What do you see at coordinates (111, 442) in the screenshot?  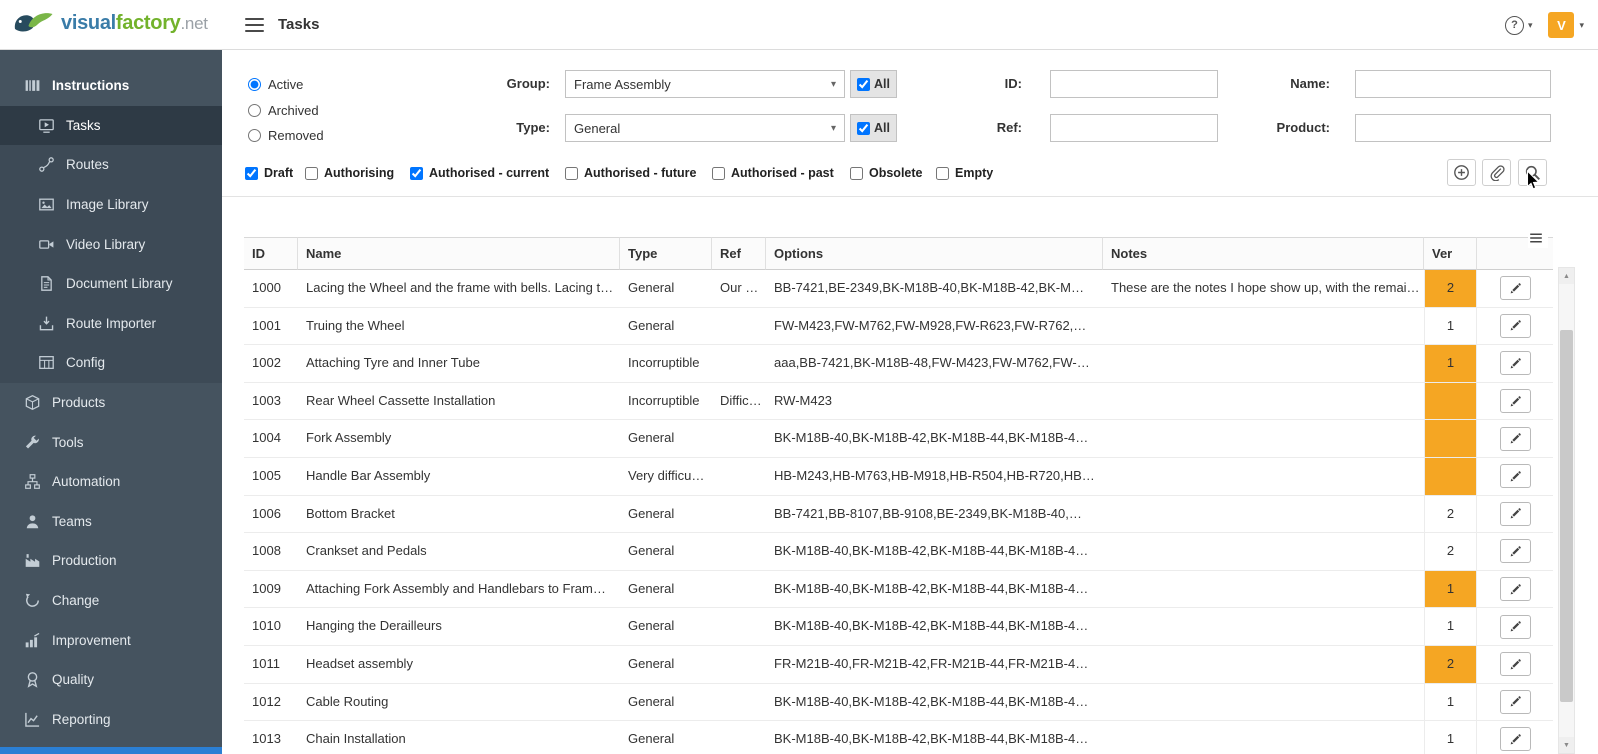 I see `sidebar-item-tools: Tools` at bounding box center [111, 442].